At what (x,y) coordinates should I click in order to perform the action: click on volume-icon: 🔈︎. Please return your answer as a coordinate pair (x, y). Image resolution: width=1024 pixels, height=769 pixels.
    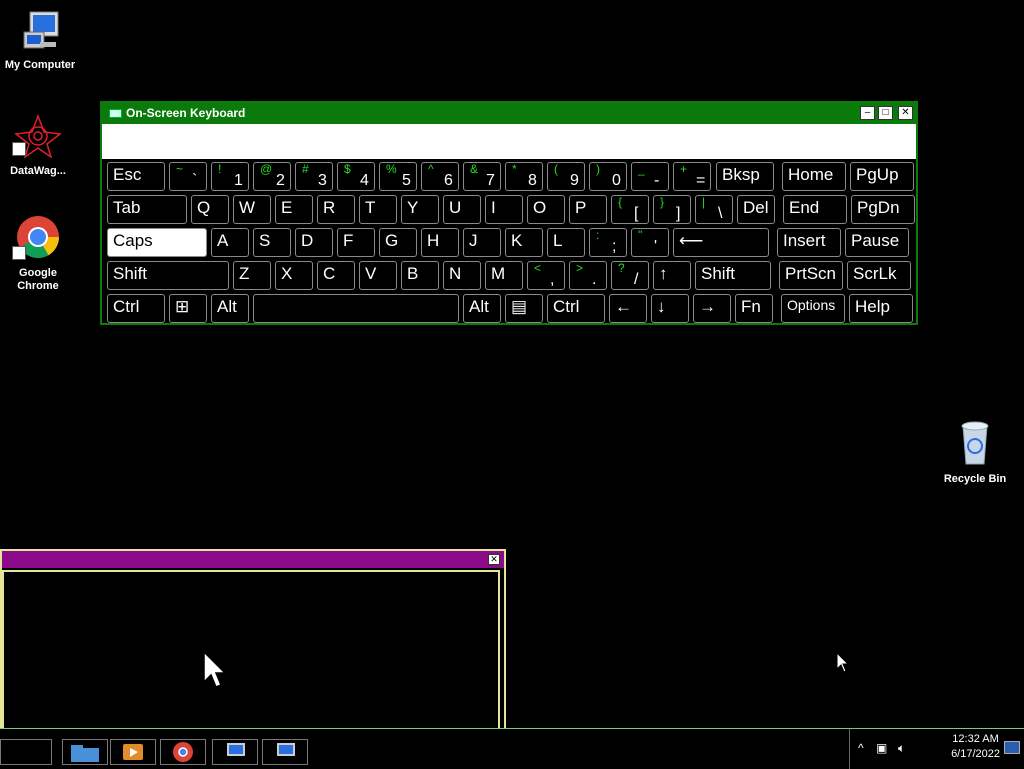
    Looking at the image, I should click on (901, 748).